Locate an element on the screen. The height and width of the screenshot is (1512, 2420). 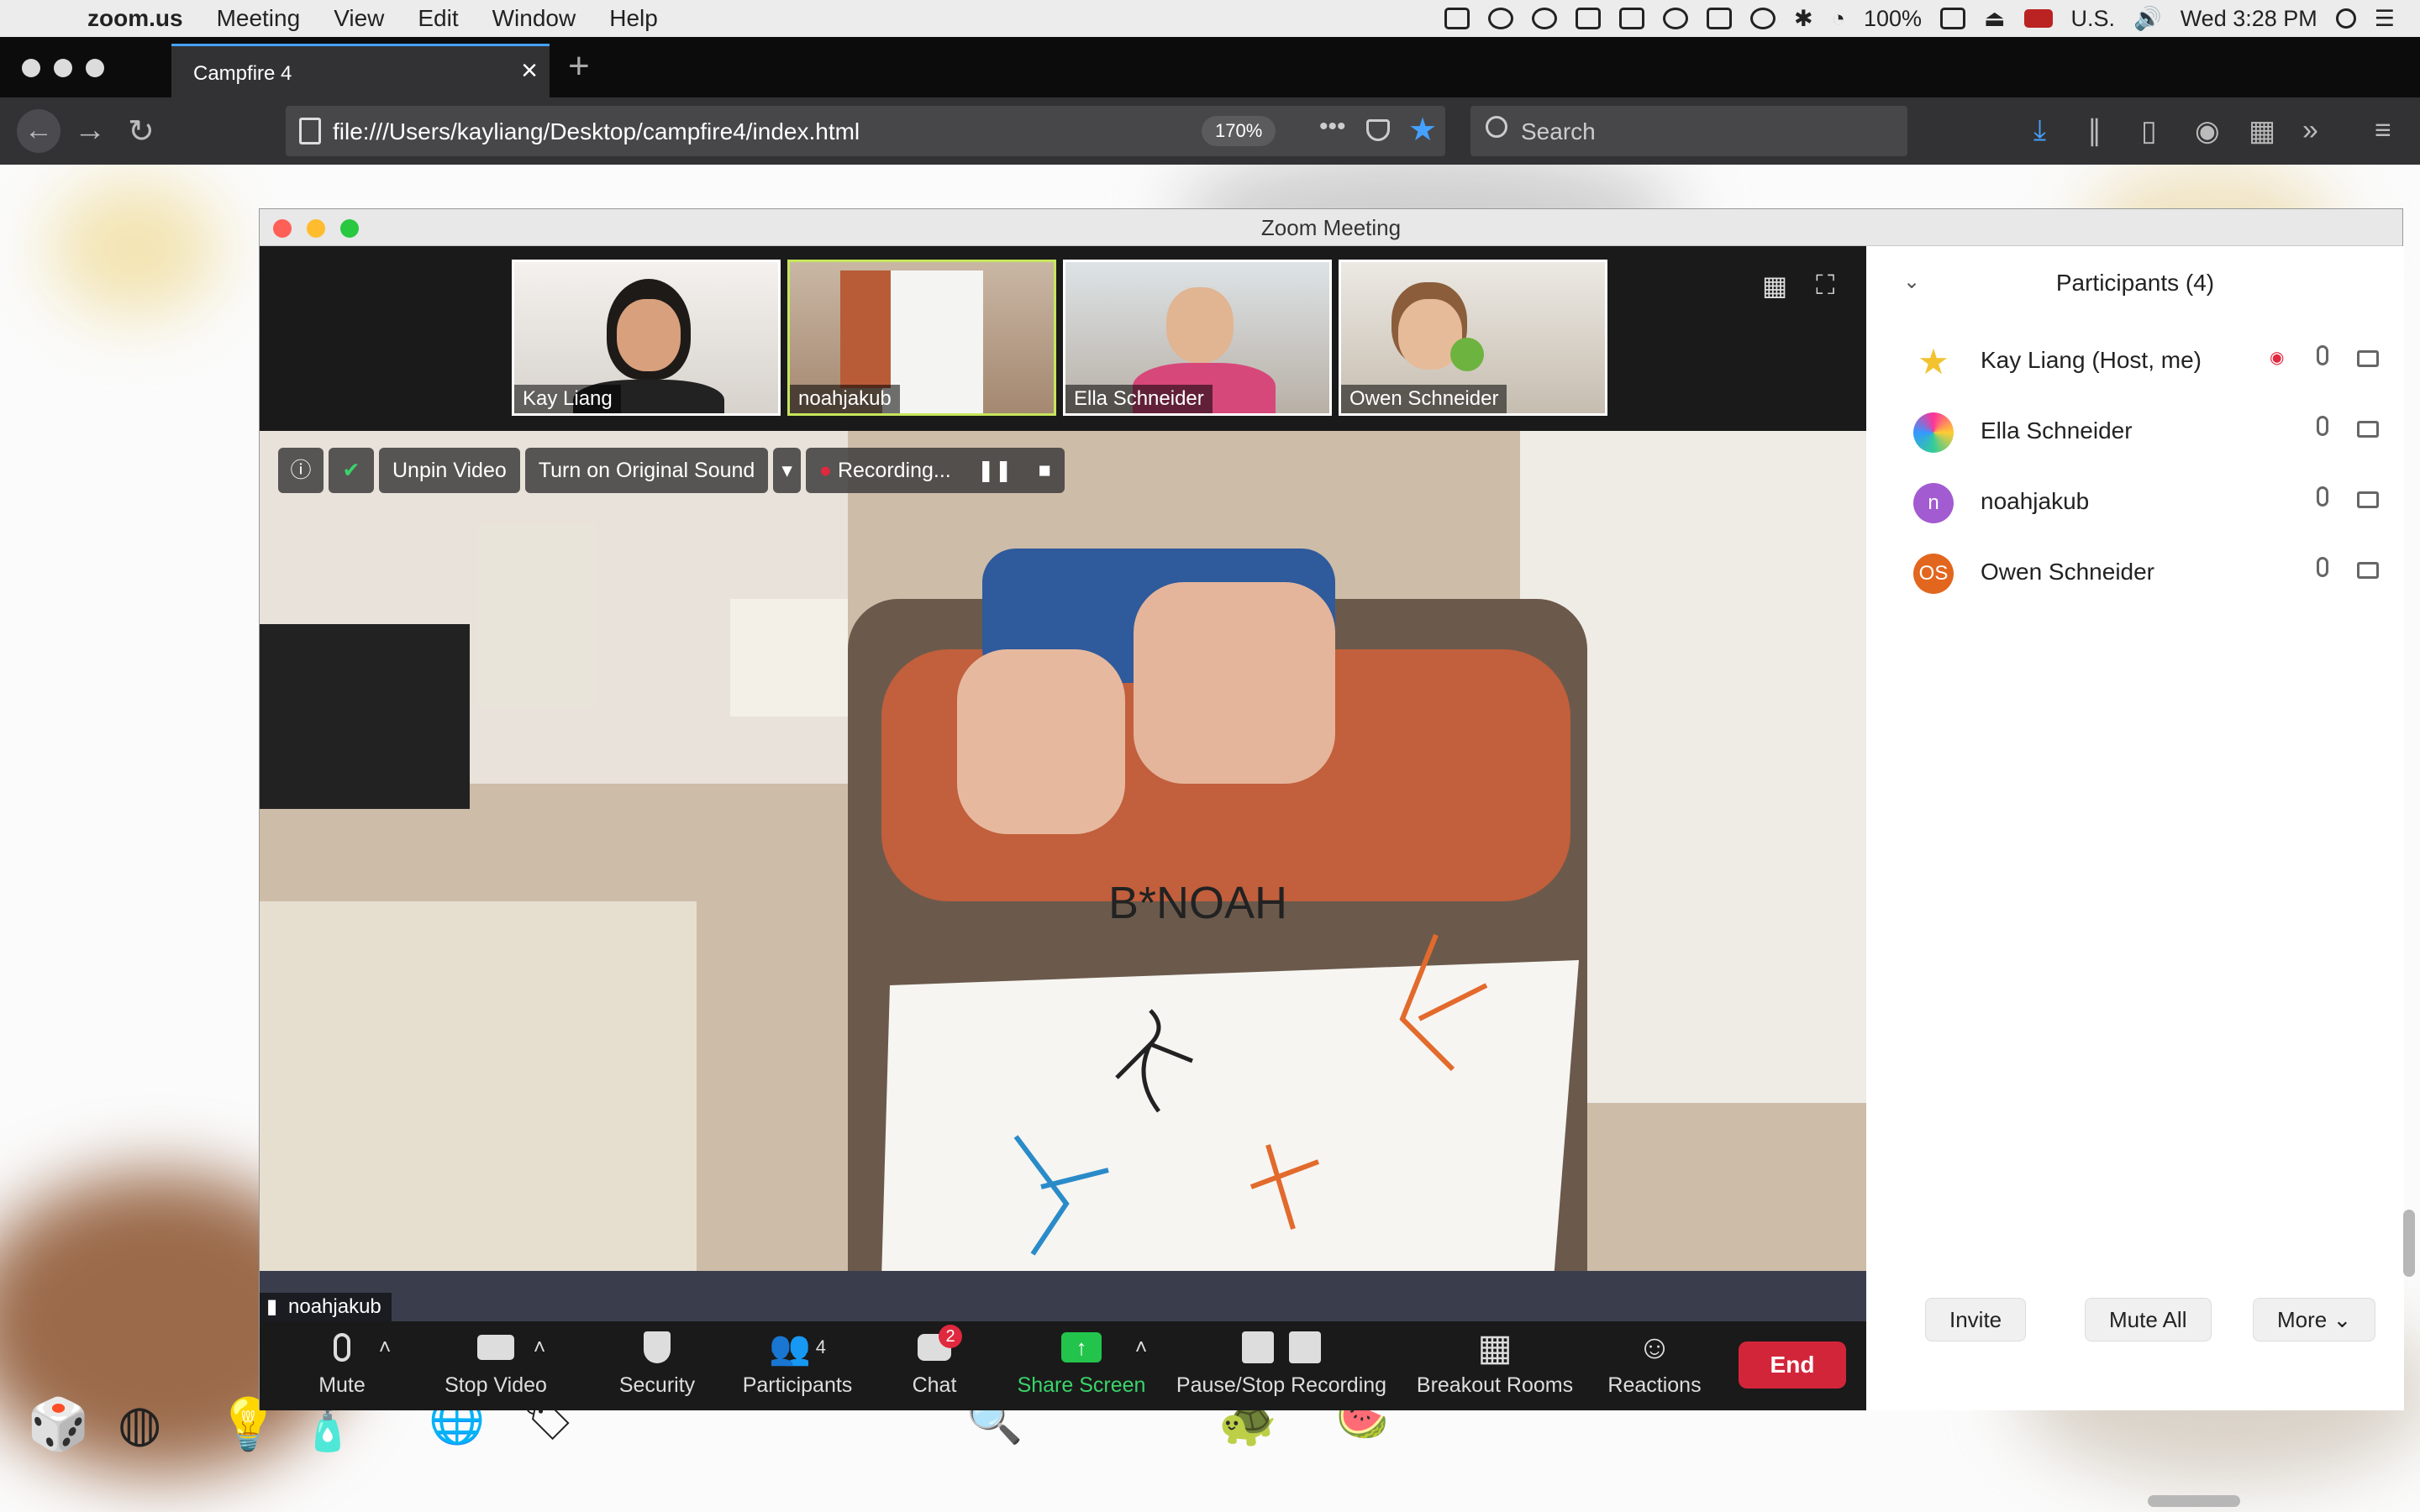
unpin-video-button: Unpin Video is located at coordinates (450, 470).